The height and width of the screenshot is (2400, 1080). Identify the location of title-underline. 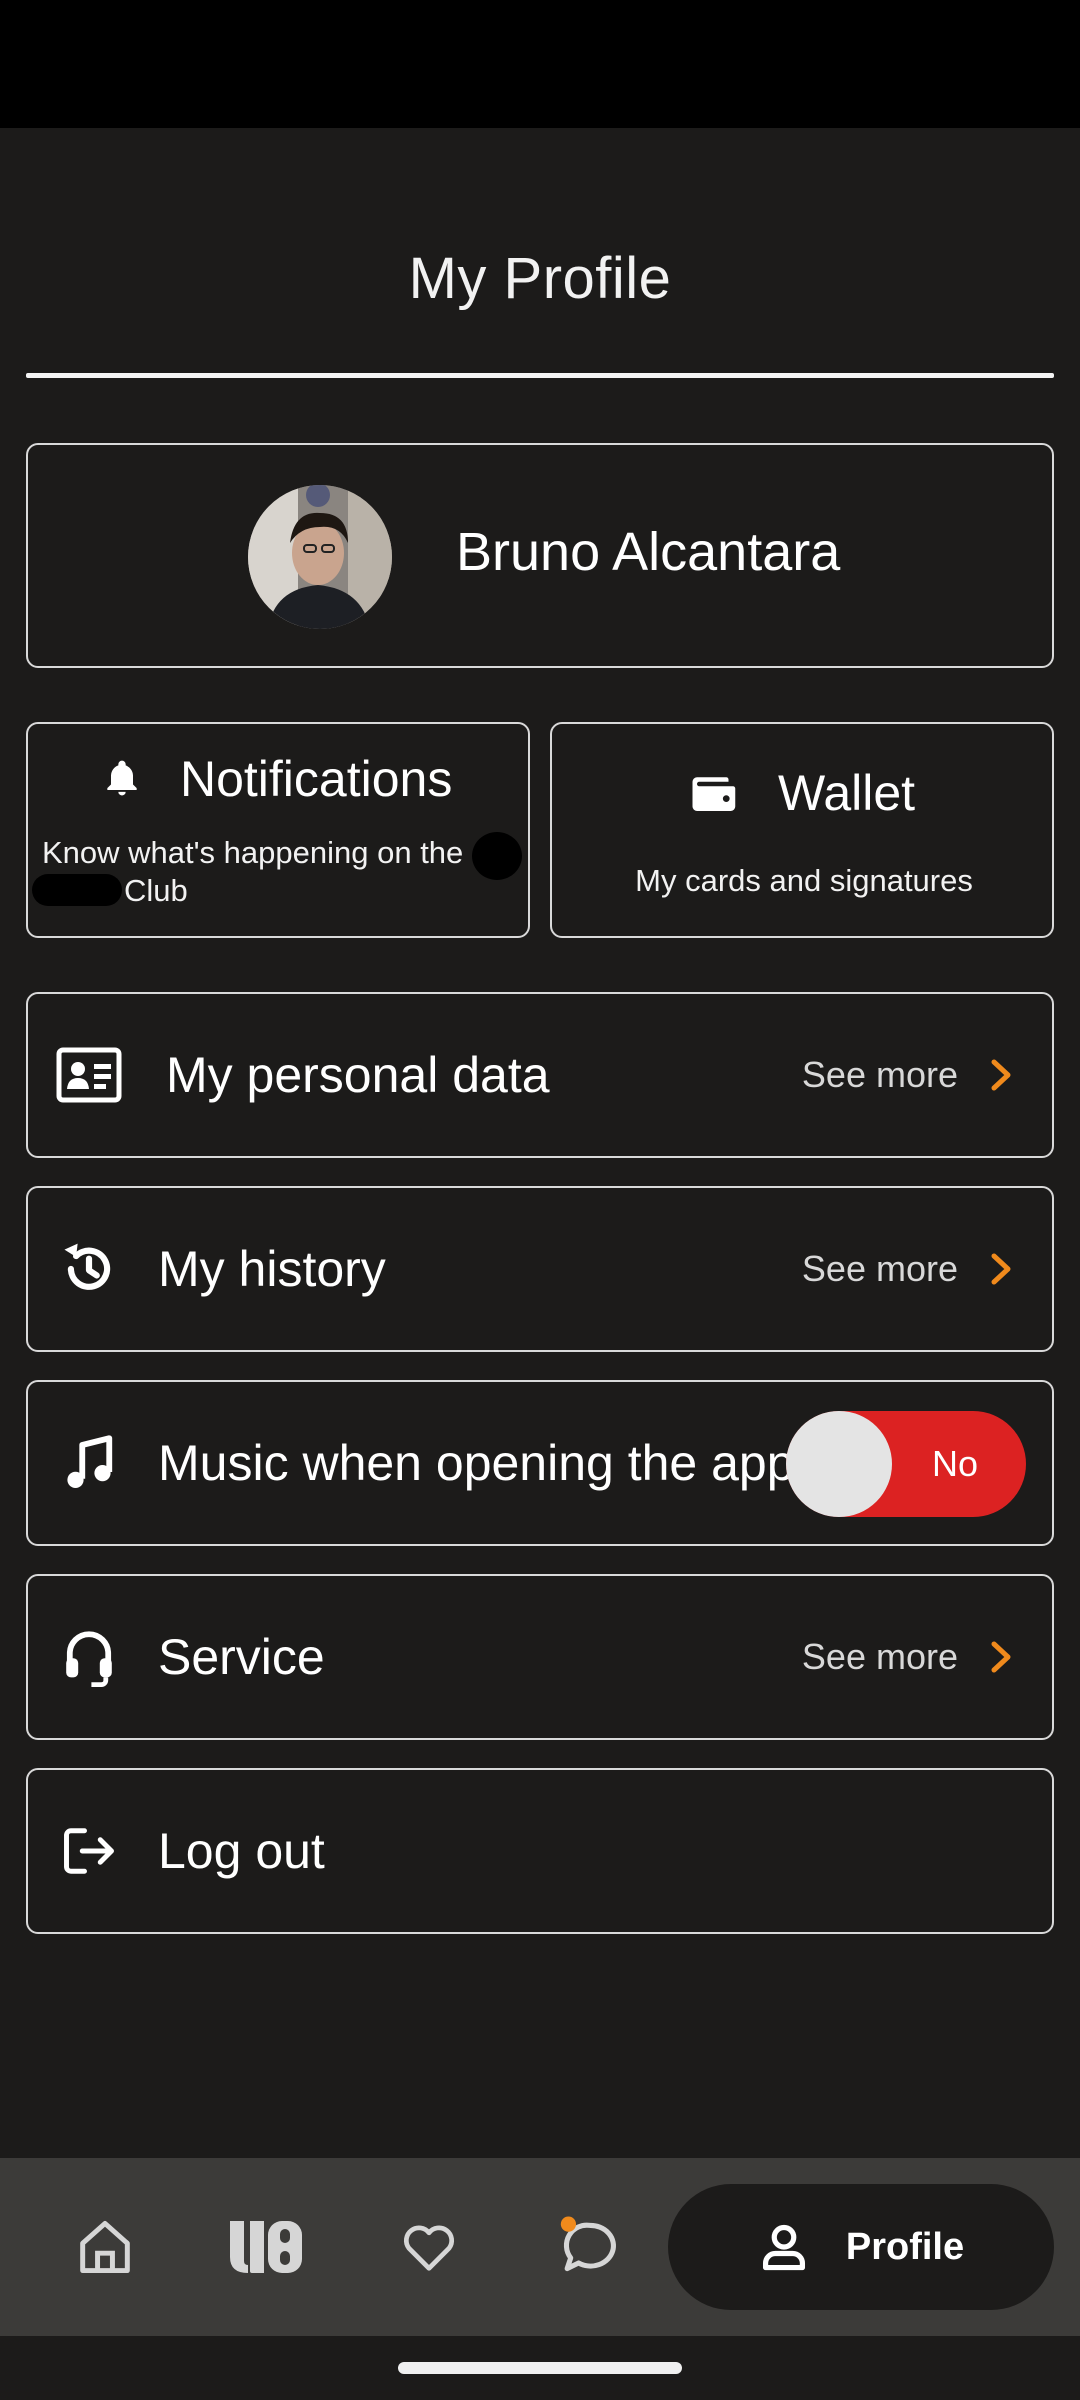
(540, 375).